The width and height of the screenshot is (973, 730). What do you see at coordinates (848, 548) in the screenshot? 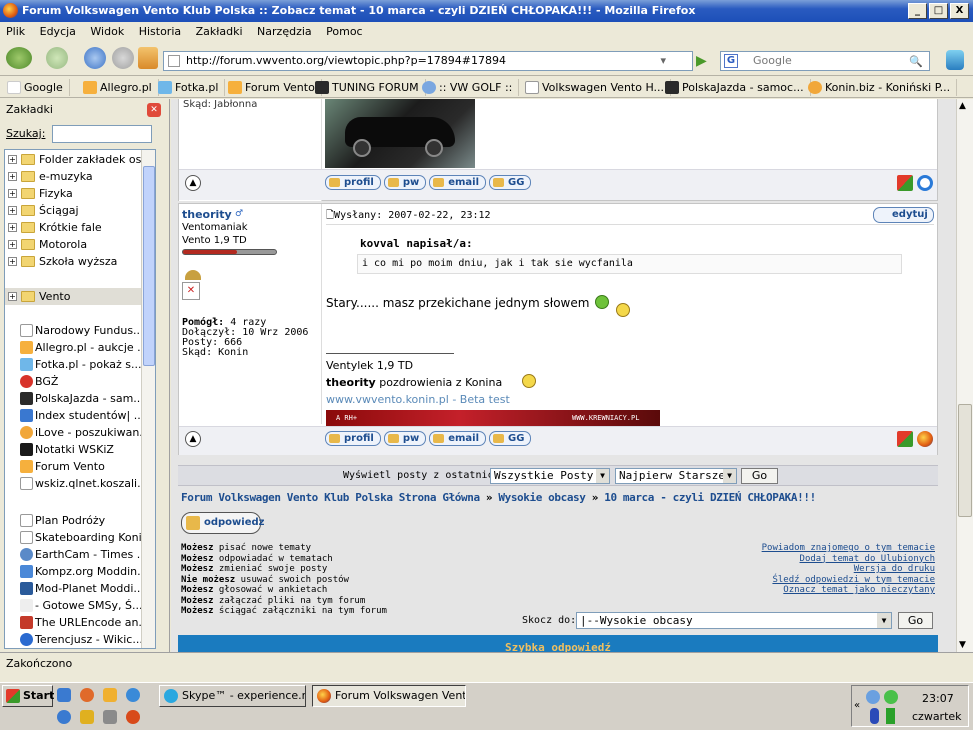
I see `notify-friend-link: Powiadom znajomego o tym temacie` at bounding box center [848, 548].